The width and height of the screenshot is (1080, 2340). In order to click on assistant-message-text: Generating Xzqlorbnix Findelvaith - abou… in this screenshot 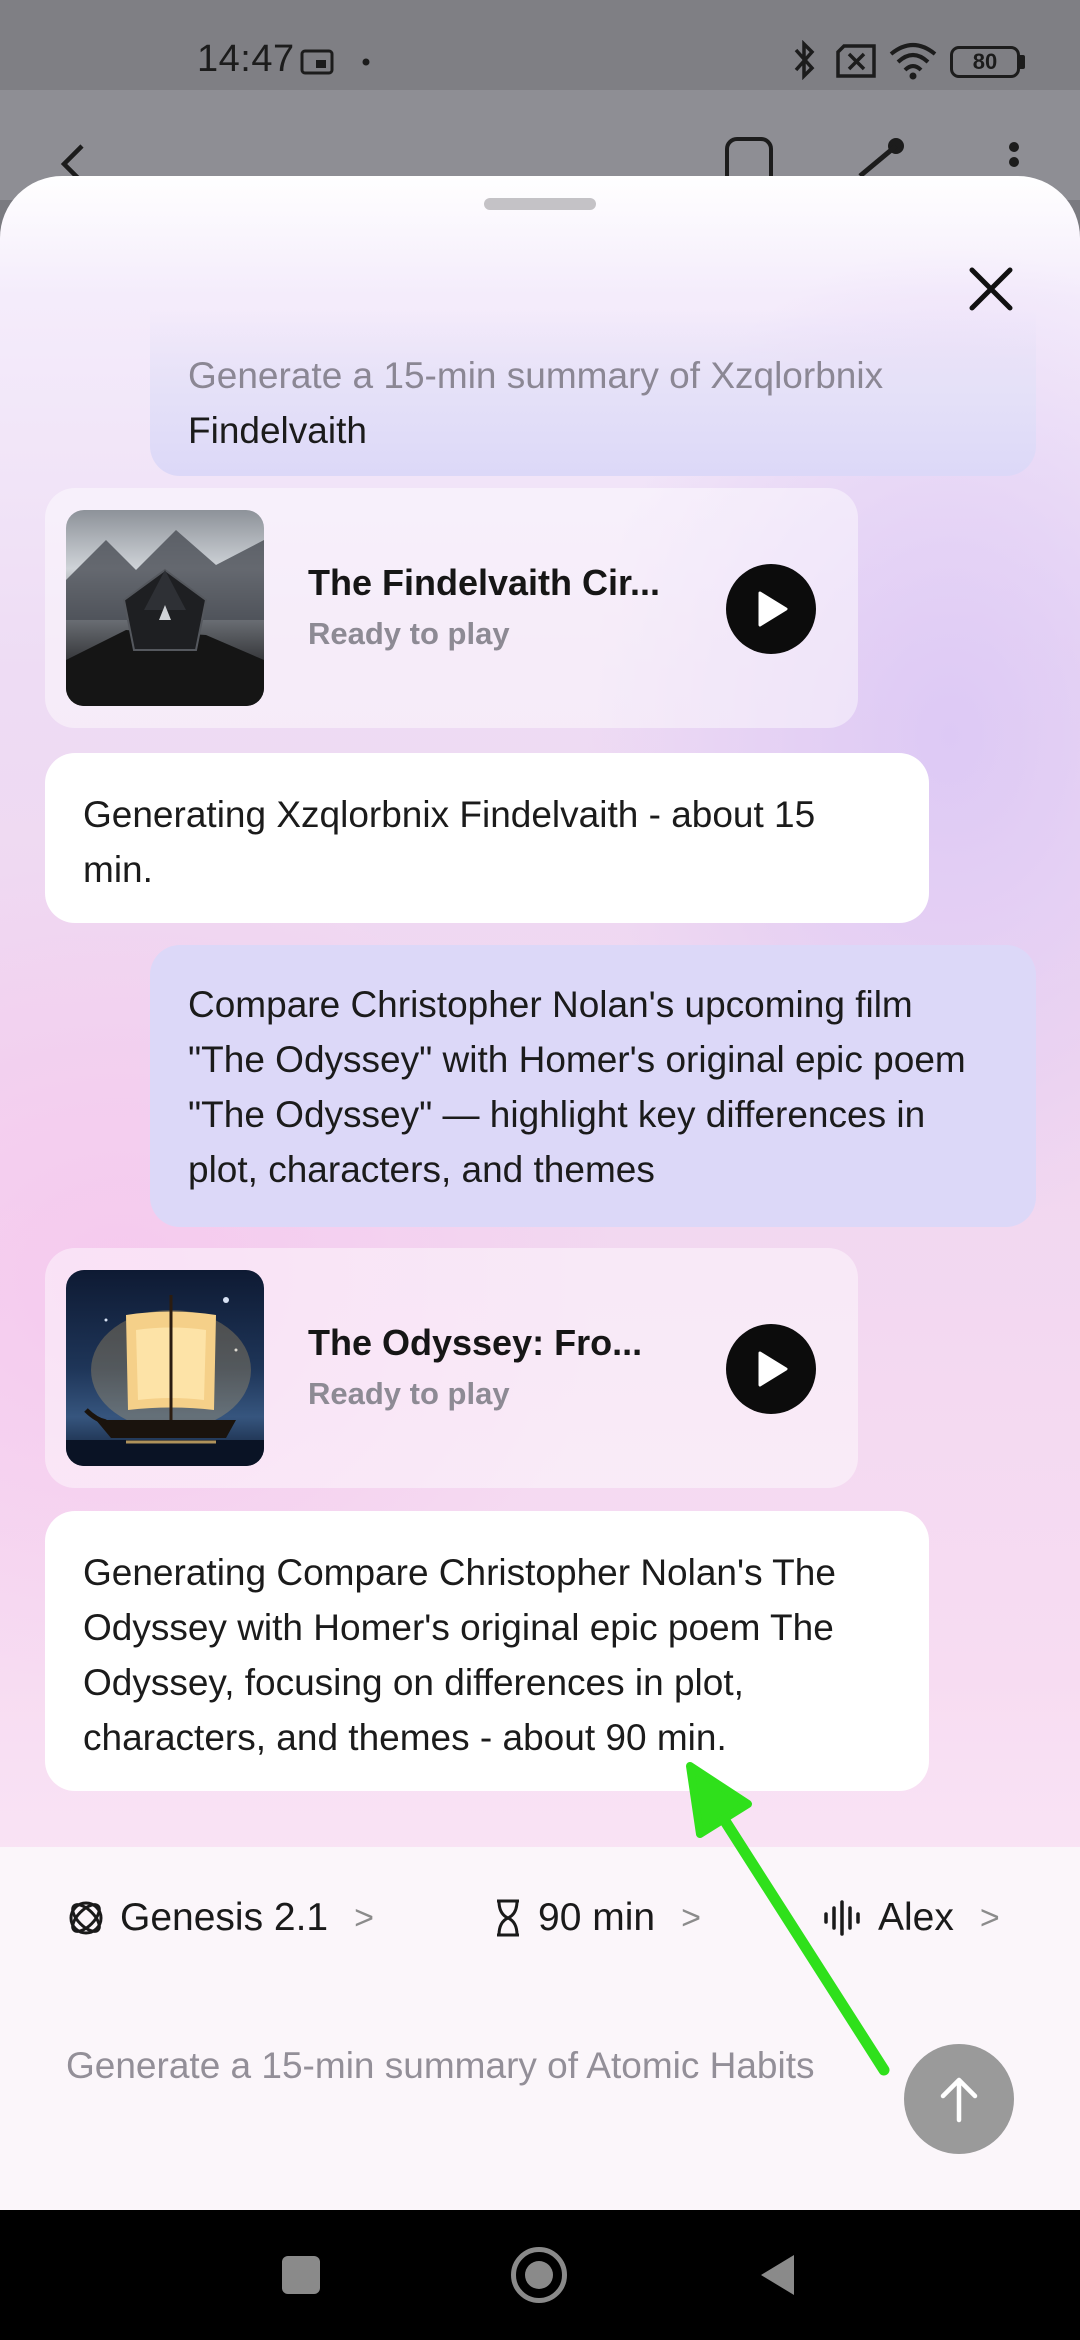, I will do `click(449, 842)`.